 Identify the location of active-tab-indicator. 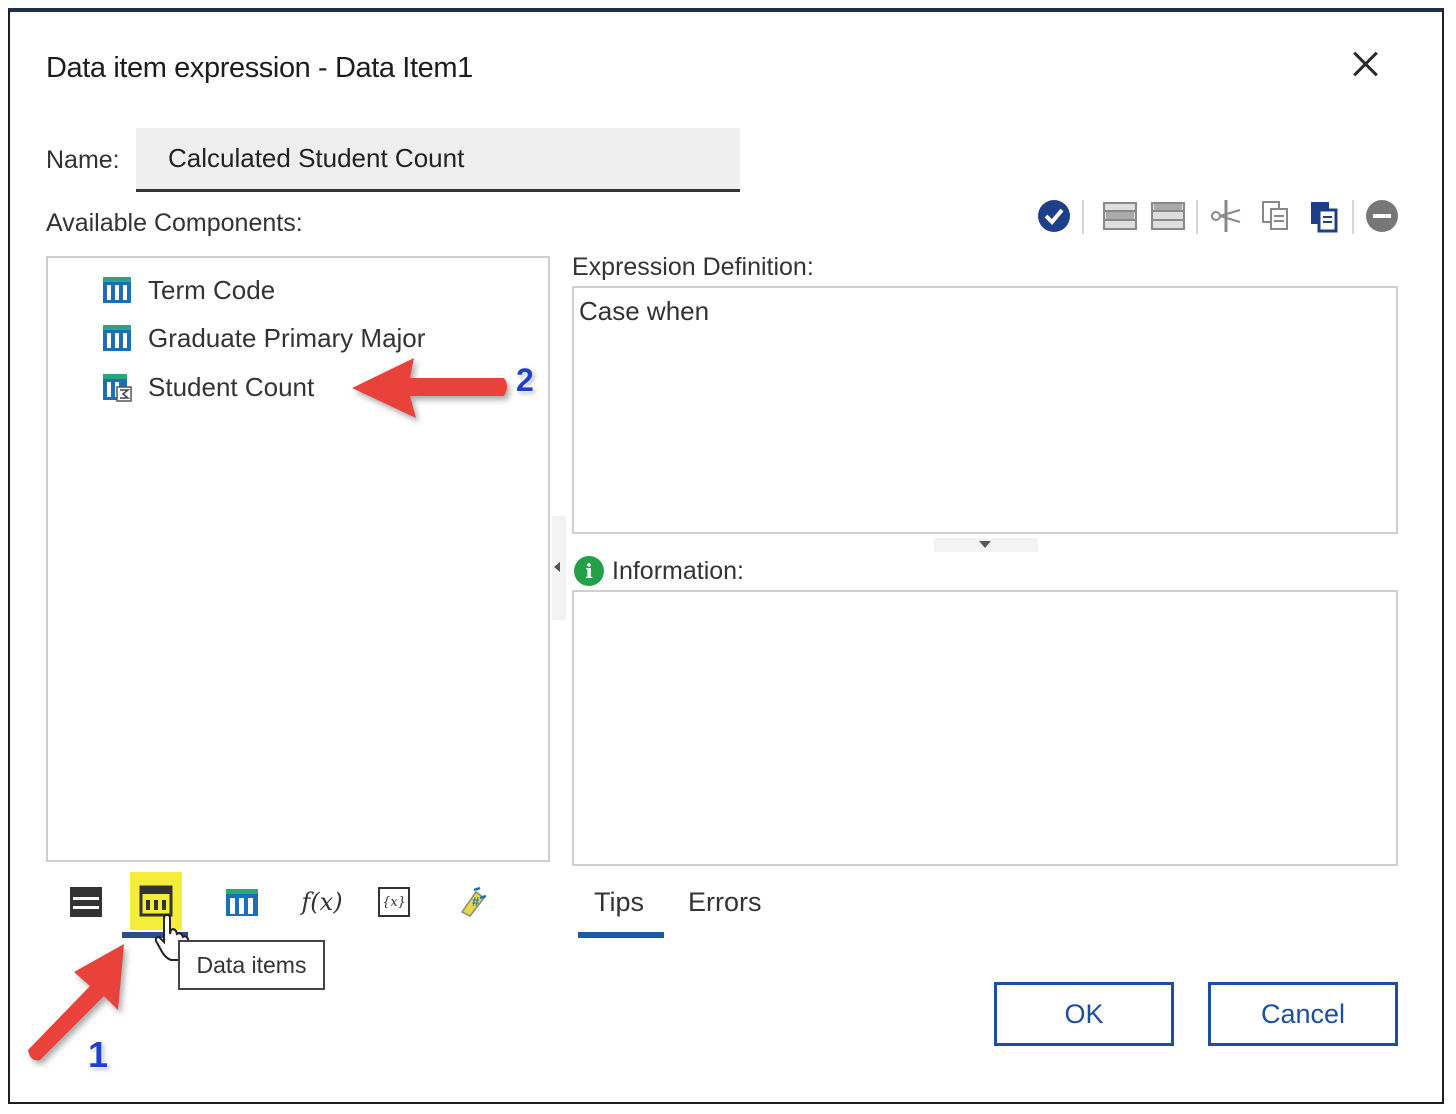
(621, 935).